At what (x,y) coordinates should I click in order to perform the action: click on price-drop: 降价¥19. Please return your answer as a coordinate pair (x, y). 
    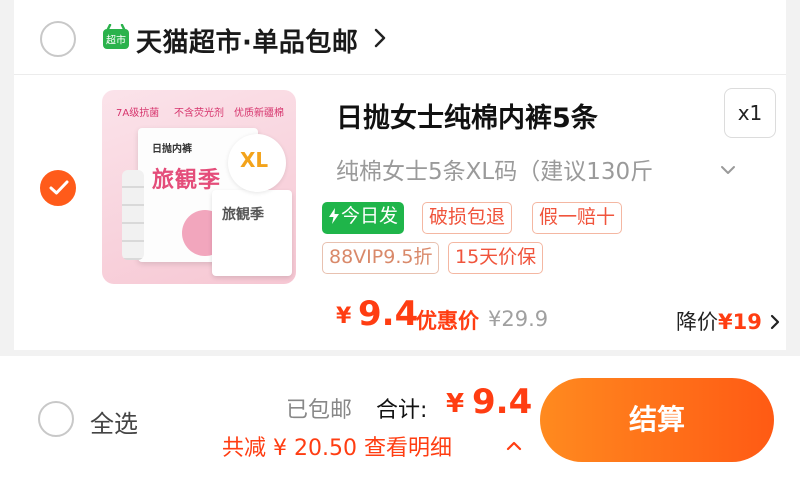
    Looking at the image, I should click on (719, 321).